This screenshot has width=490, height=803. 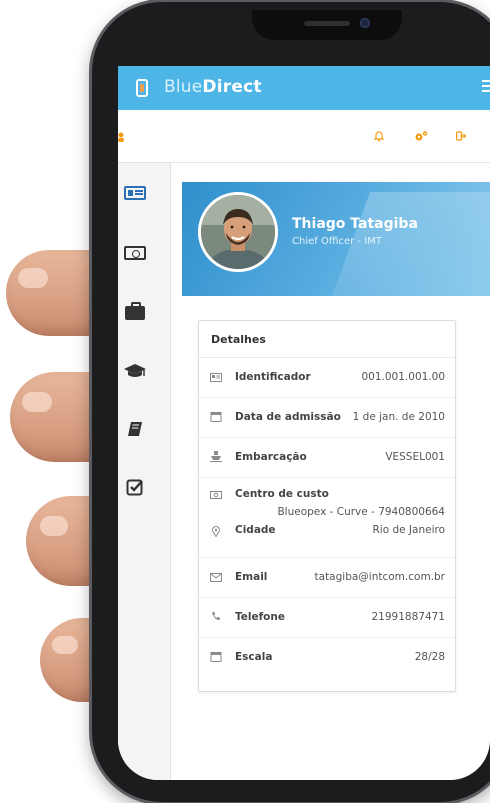 What do you see at coordinates (379, 136) in the screenshot?
I see `bell-icon` at bounding box center [379, 136].